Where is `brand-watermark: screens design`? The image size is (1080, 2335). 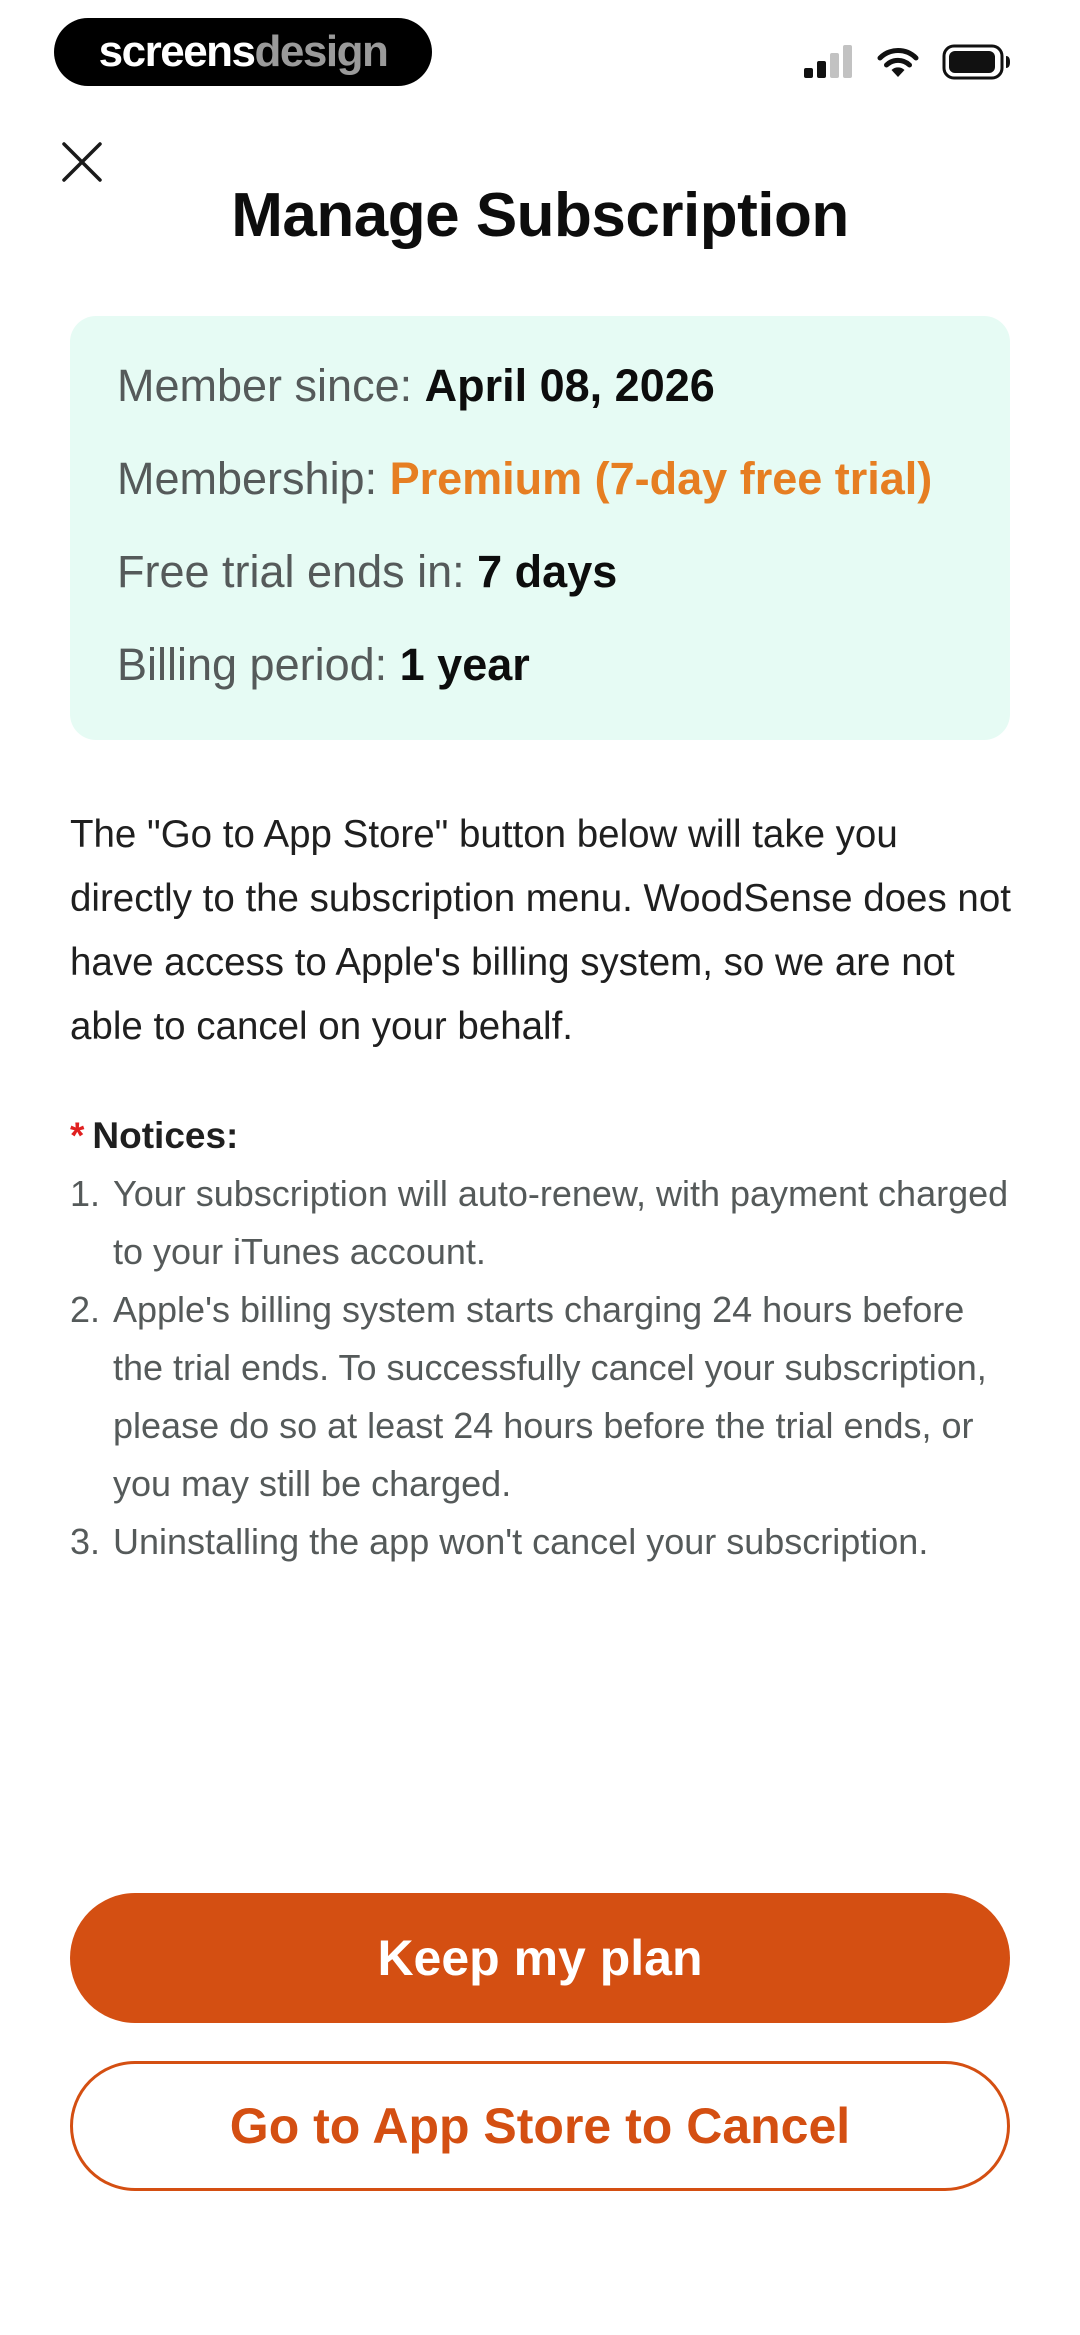 brand-watermark: screens design is located at coordinates (243, 52).